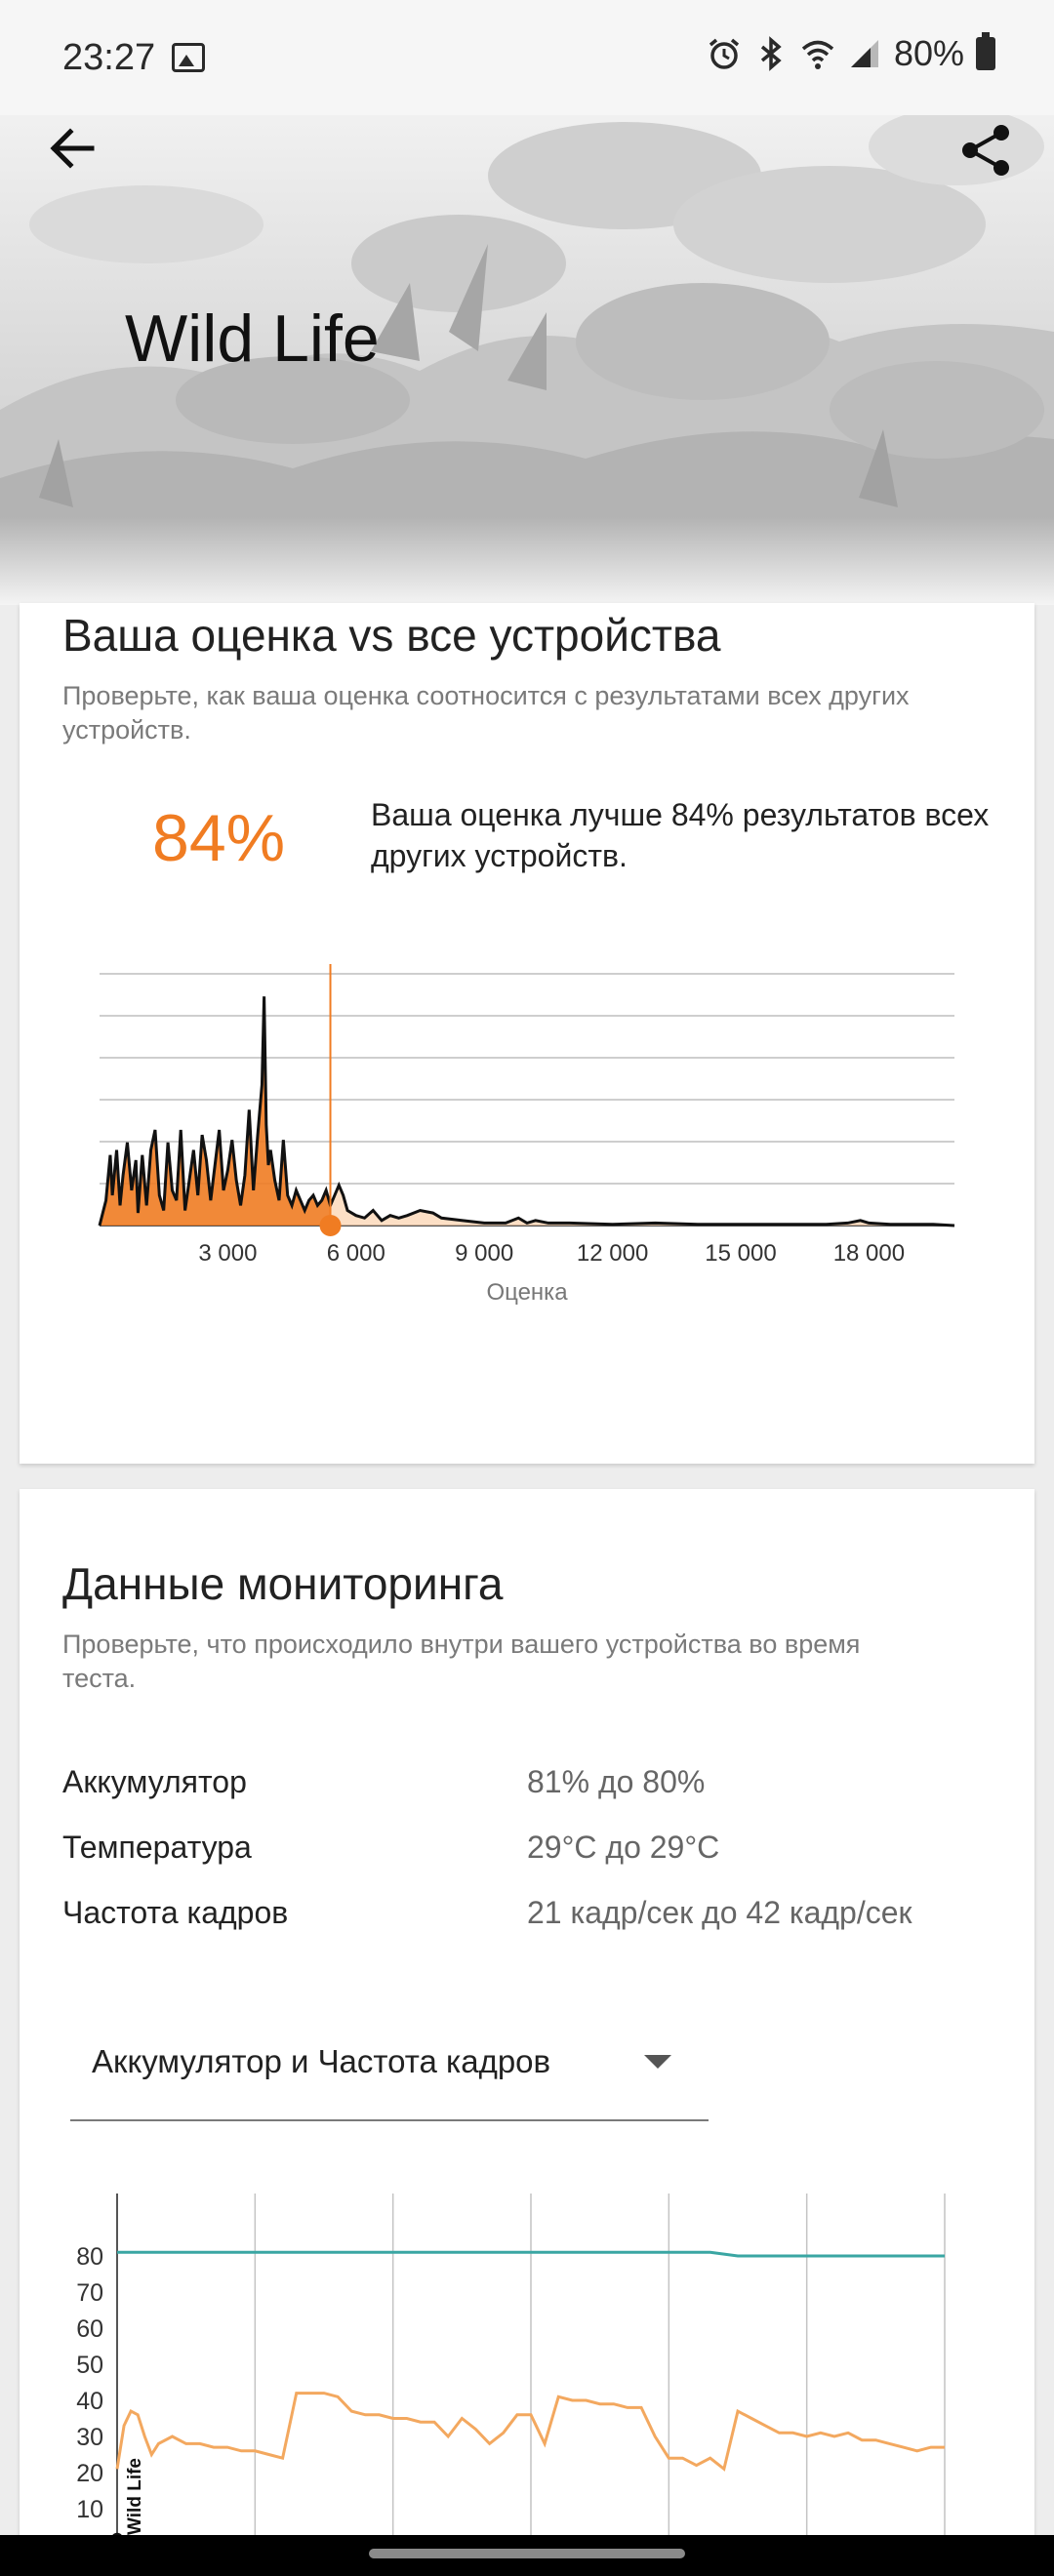 Image resolution: width=1054 pixels, height=2576 pixels. What do you see at coordinates (864, 53) in the screenshot?
I see `signal-icon` at bounding box center [864, 53].